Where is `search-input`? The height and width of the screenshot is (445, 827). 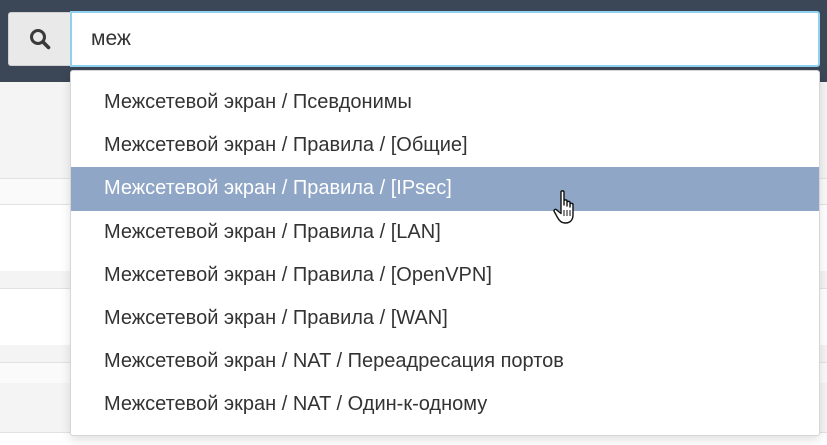
search-input is located at coordinates (445, 39).